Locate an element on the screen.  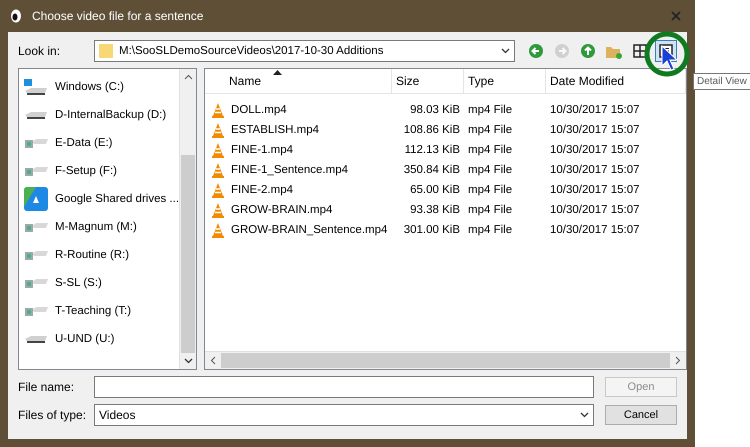
file-type-label: Files of type: is located at coordinates (53, 415).